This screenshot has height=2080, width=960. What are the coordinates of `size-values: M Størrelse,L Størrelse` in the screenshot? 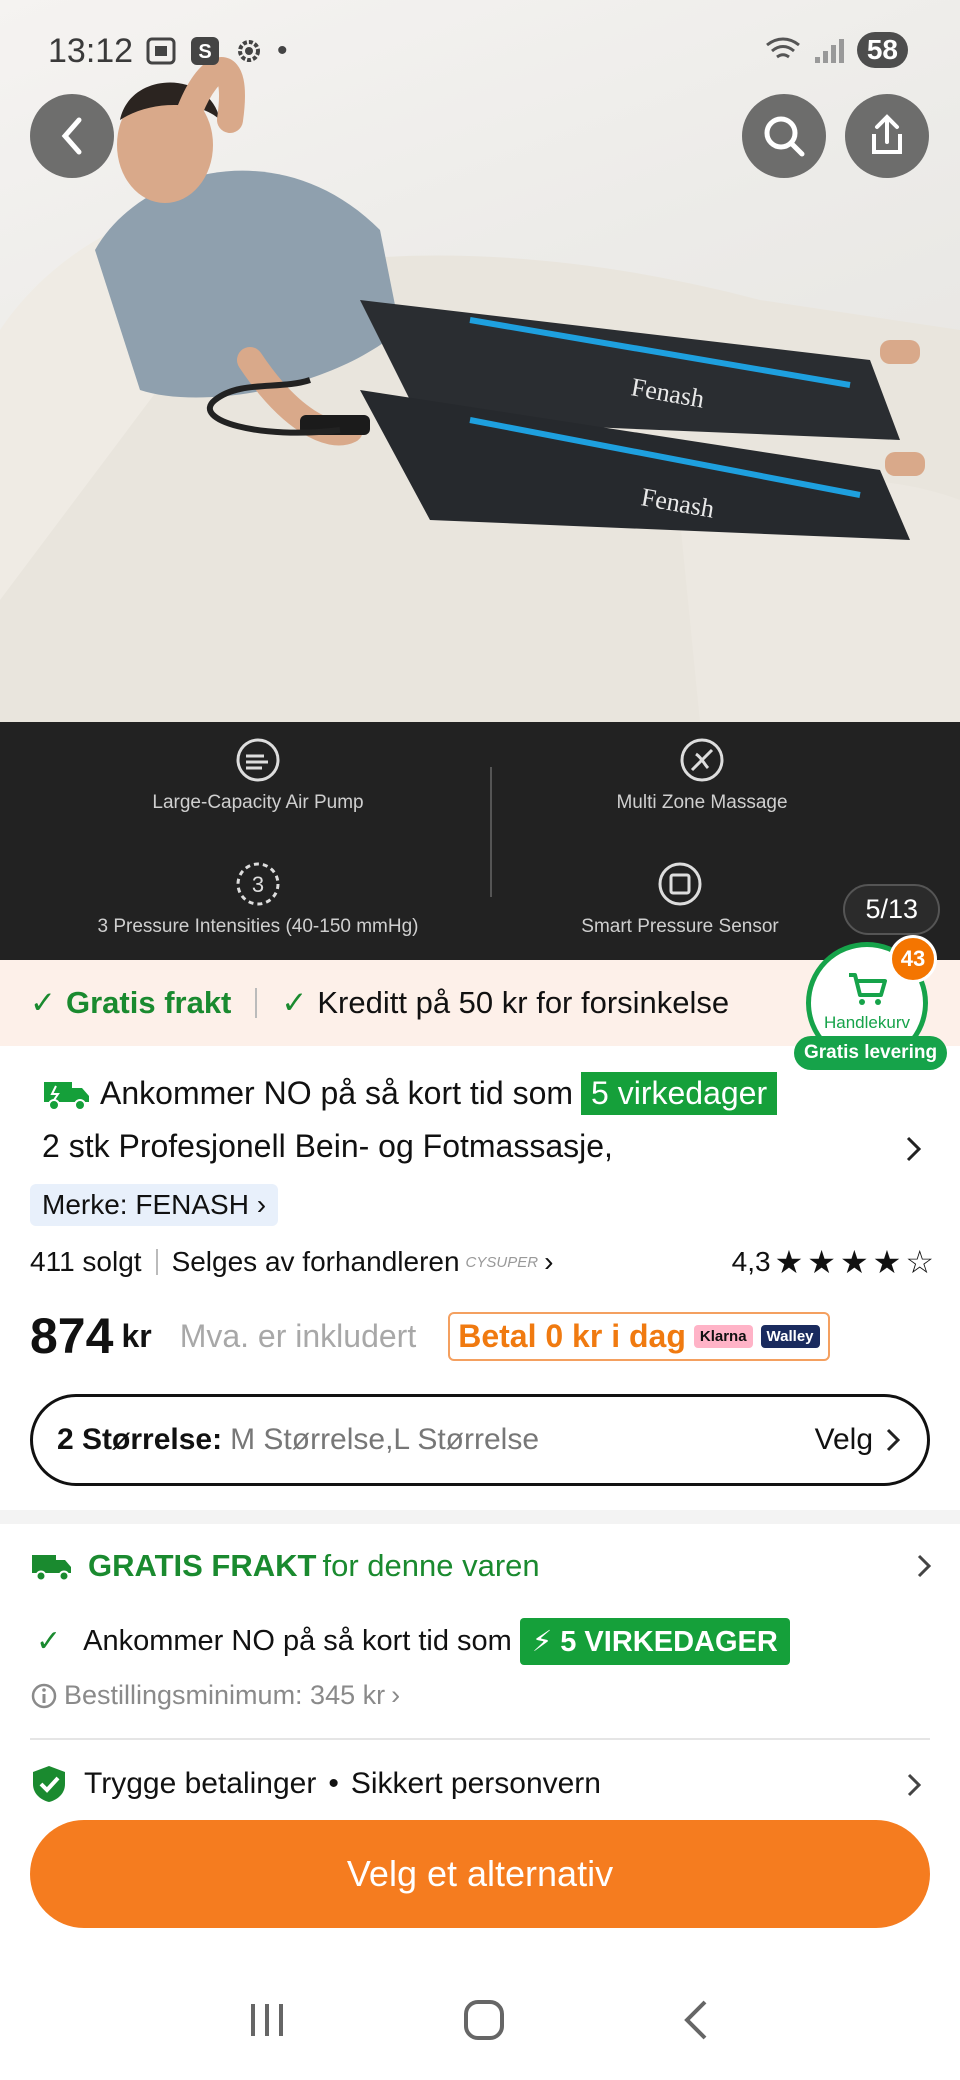 It's located at (385, 1439).